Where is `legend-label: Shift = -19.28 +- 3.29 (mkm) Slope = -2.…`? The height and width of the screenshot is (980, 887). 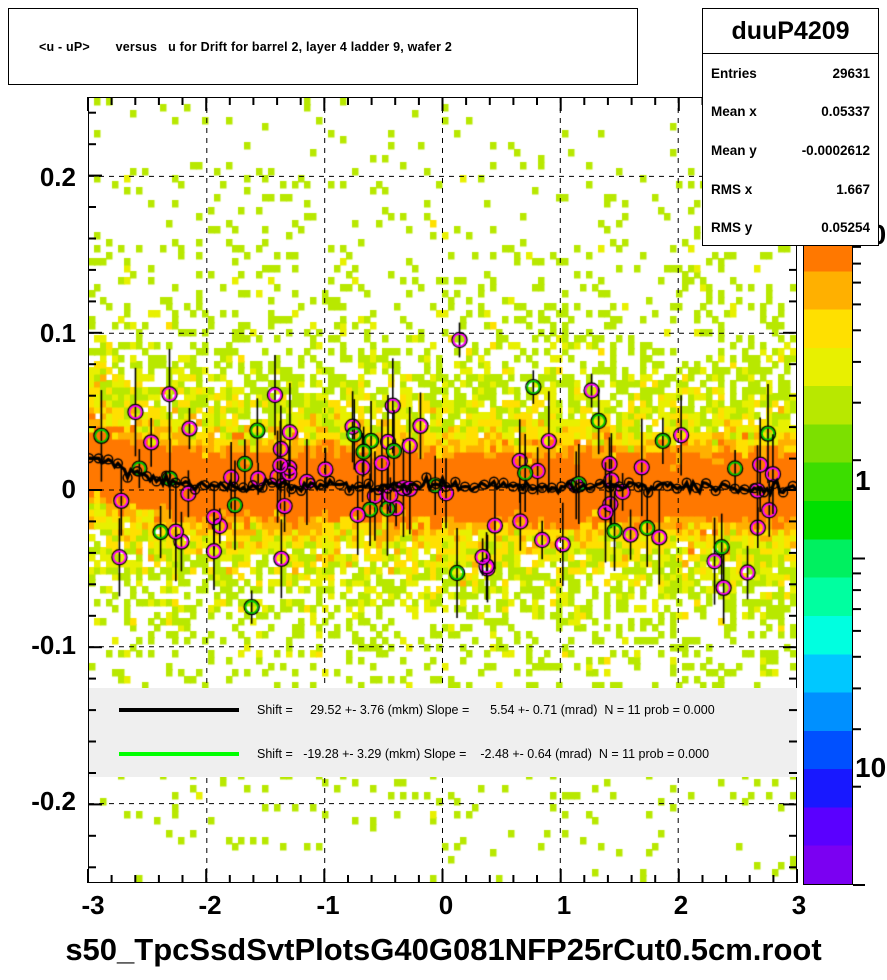
legend-label: Shift = -19.28 +- 3.29 (mkm) Slope = -2.… is located at coordinates (483, 754).